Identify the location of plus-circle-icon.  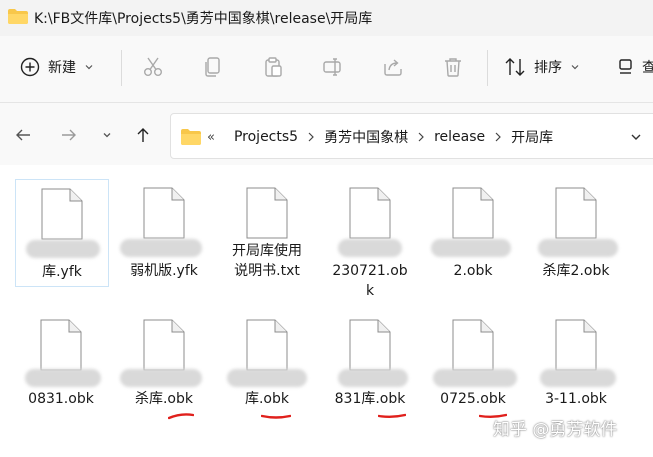
(30, 67).